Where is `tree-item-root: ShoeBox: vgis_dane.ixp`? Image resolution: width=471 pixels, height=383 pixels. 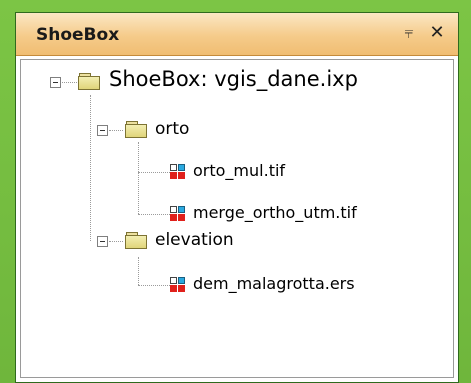 tree-item-root: ShoeBox: vgis_dane.ixp is located at coordinates (233, 79).